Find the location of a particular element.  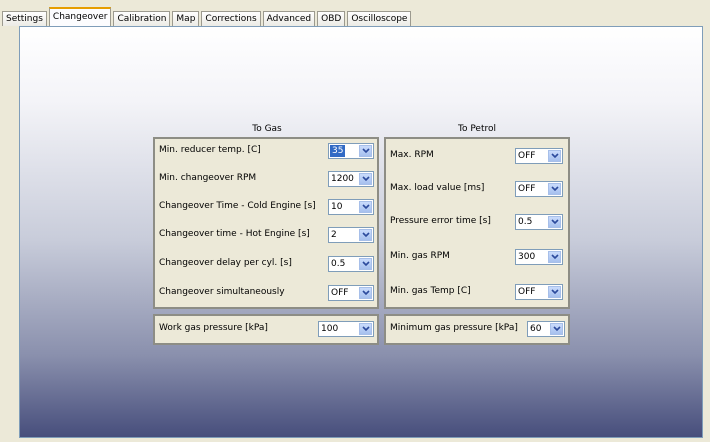

min-gas-temp-value: OFF is located at coordinates (527, 292).